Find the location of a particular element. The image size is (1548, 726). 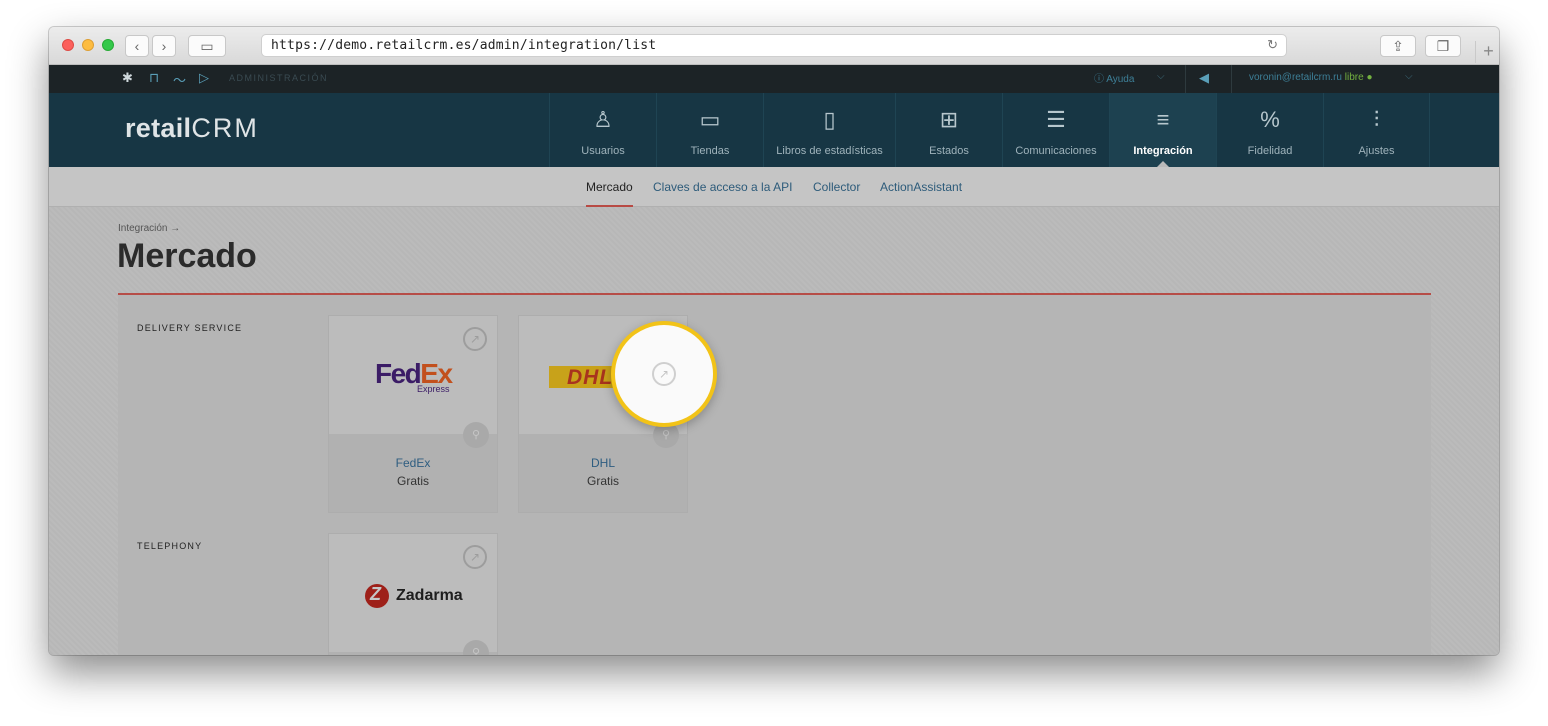

nav-item-tiendas: ▭ Tiendas is located at coordinates (709, 130).